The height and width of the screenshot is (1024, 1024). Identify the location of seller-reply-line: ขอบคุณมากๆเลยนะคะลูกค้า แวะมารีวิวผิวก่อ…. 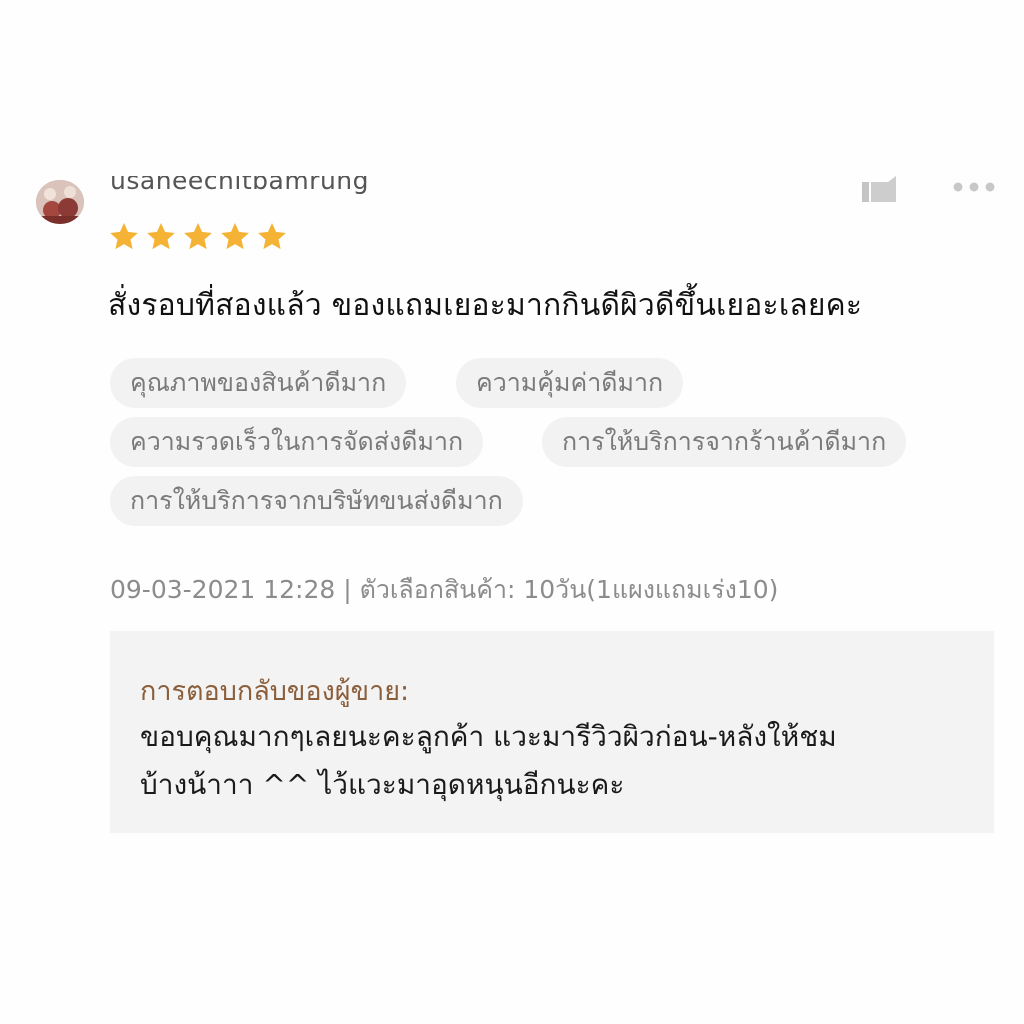
(488, 736).